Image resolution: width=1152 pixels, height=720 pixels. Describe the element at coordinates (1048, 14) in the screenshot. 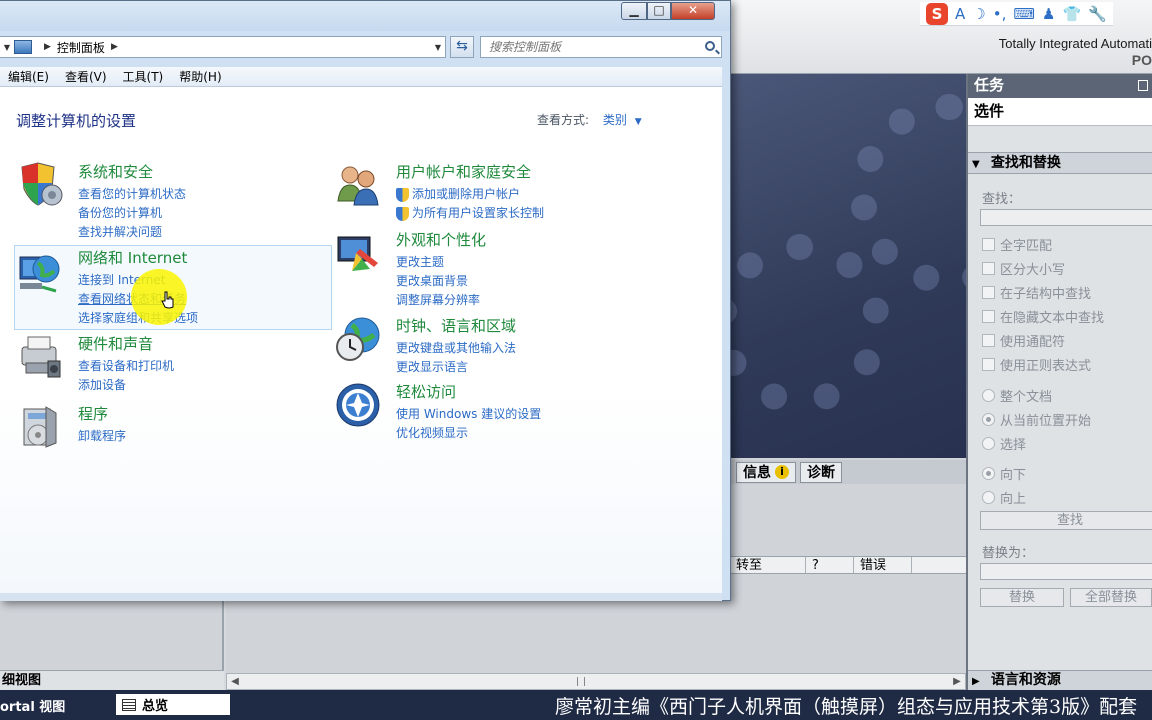

I see `user-icon: ♟` at that location.